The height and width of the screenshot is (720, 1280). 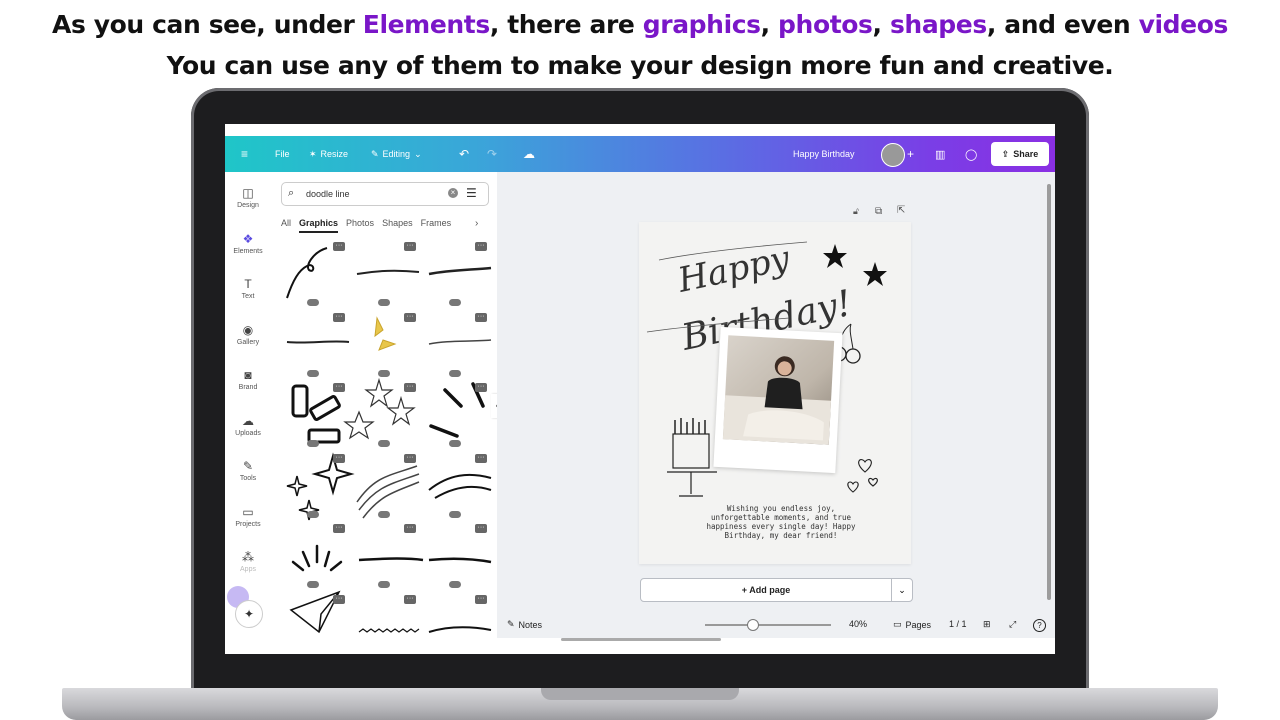 What do you see at coordinates (753, 625) in the screenshot?
I see `zoom-slider-handle` at bounding box center [753, 625].